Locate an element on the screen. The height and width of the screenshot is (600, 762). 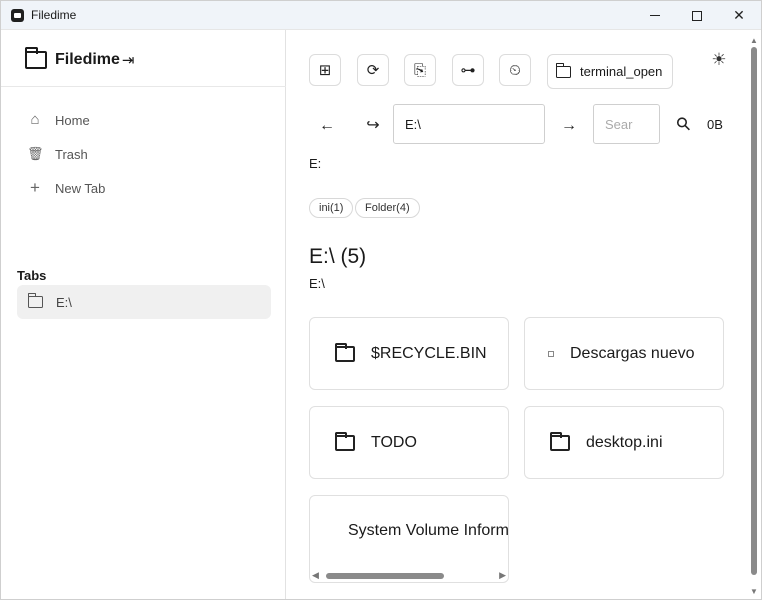
arrow-left-icon: ← is located at coordinates (327, 125).